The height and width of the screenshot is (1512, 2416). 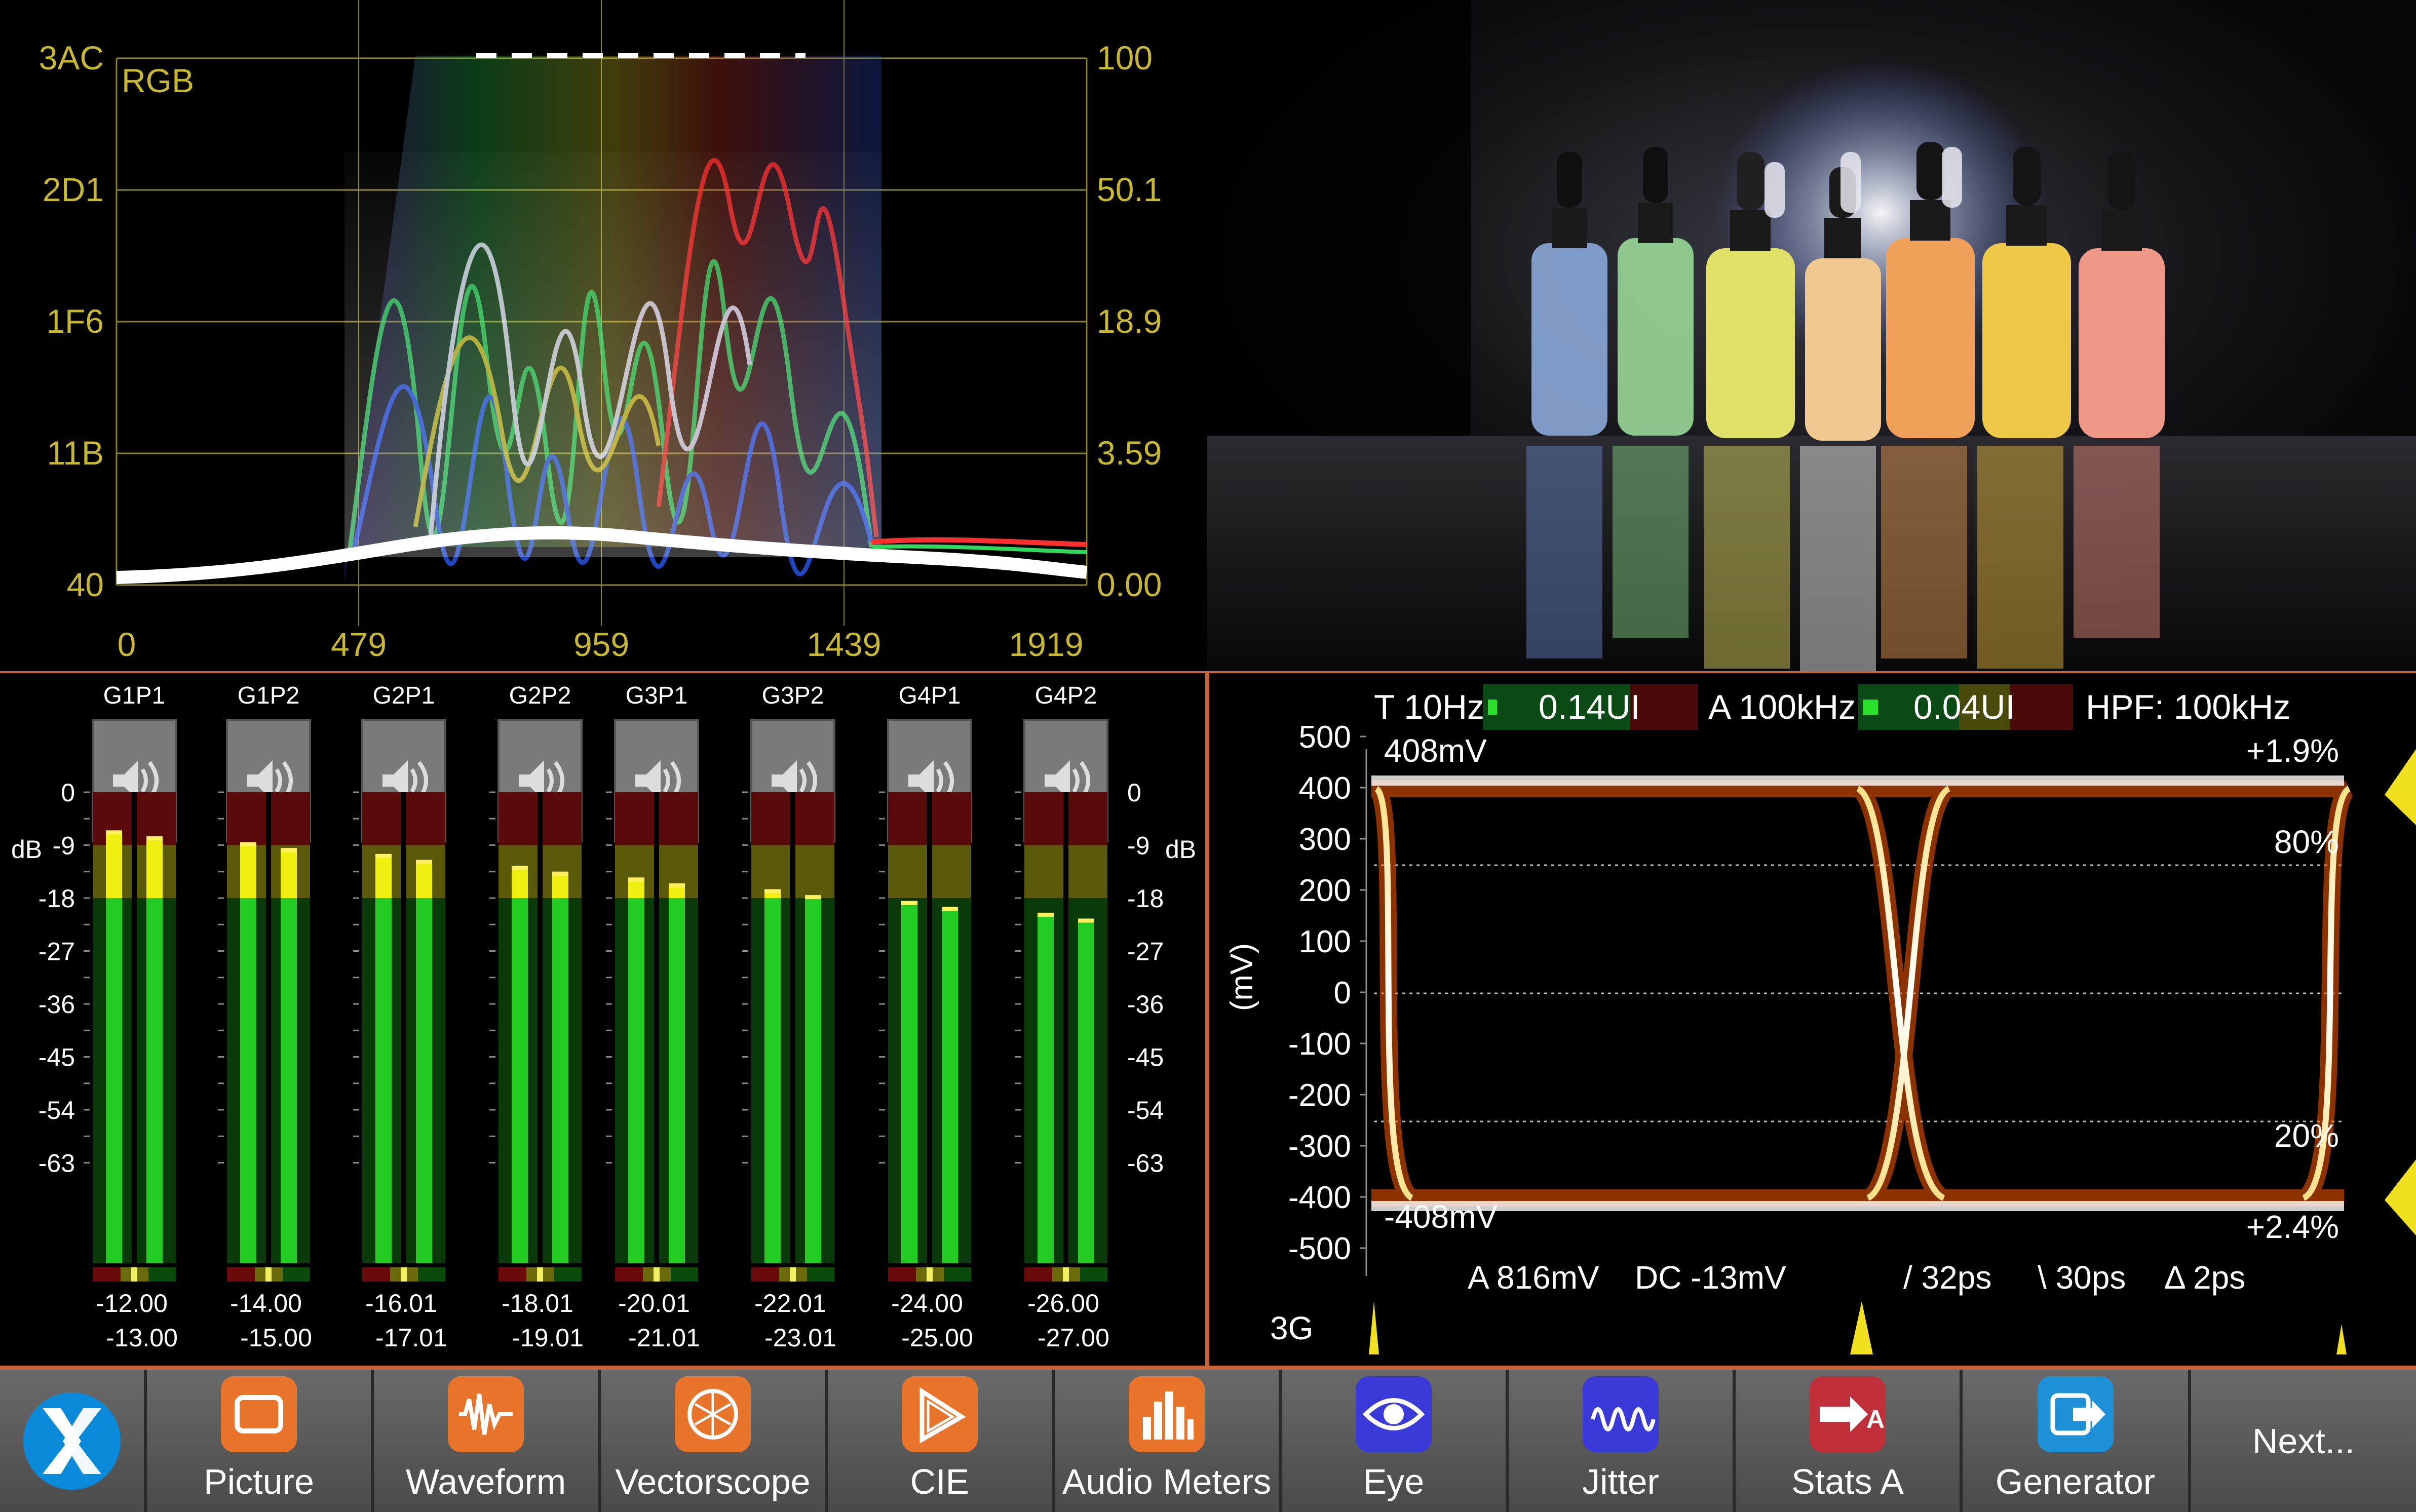 I want to click on audio-scale-tick-left: -18, so click(x=57, y=898).